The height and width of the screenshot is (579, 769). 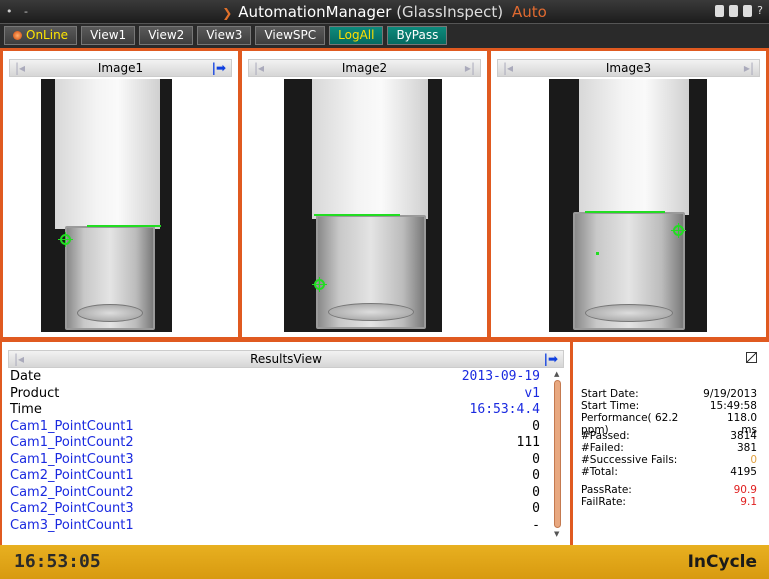 I want to click on online-led-icon, so click(x=17, y=35).